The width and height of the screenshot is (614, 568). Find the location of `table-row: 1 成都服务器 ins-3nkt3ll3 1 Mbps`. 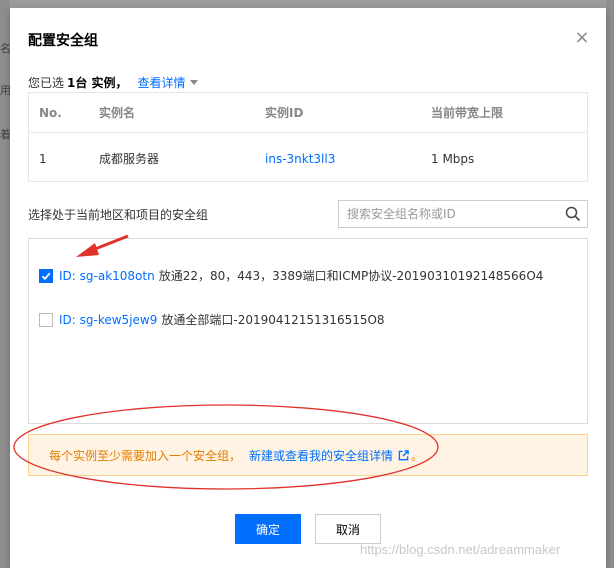

table-row: 1 成都服务器 ins-3nkt3ll3 1 Mbps is located at coordinates (308, 159).